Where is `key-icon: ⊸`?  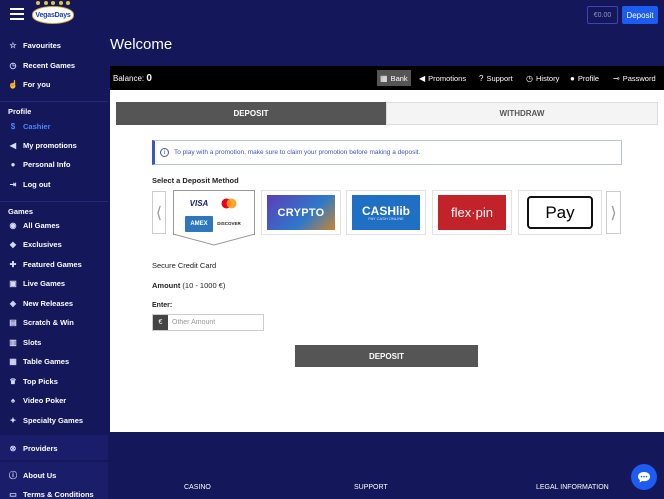 key-icon: ⊸ is located at coordinates (616, 78).